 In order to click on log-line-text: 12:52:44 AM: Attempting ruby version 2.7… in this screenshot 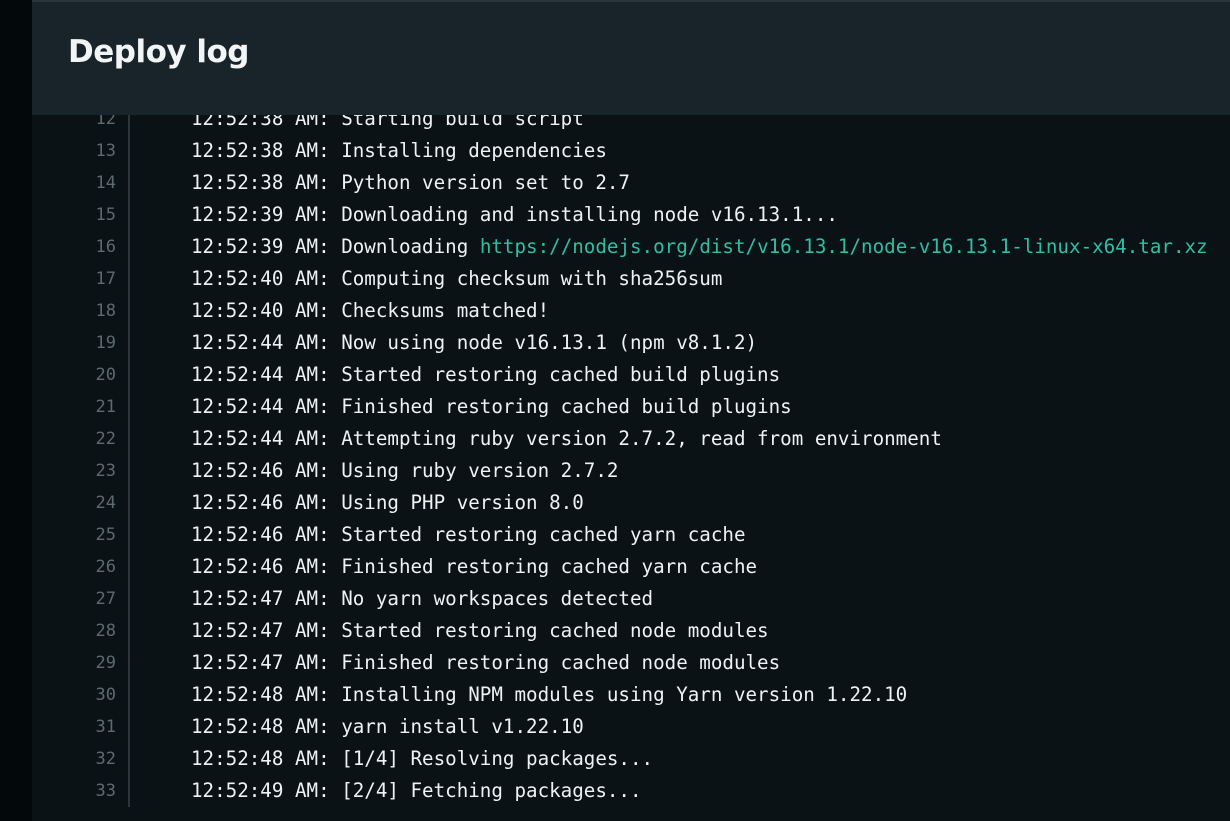, I will do `click(566, 439)`.